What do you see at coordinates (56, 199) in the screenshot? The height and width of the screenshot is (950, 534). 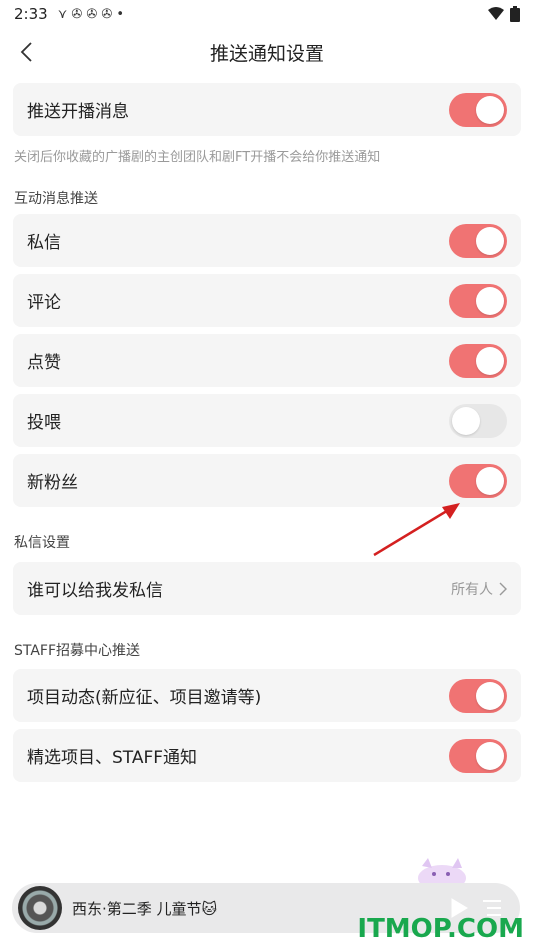 I see `section-title-interaction: 互动消息推送` at bounding box center [56, 199].